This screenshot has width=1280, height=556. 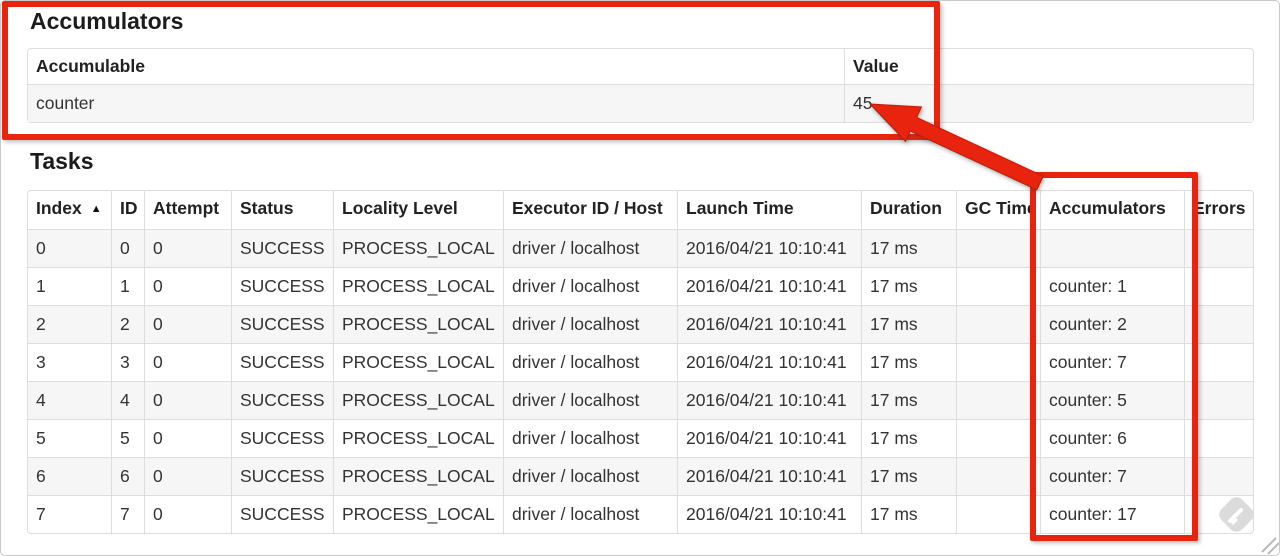 What do you see at coordinates (96, 209) in the screenshot?
I see `sort-ascending-icon: ▲` at bounding box center [96, 209].